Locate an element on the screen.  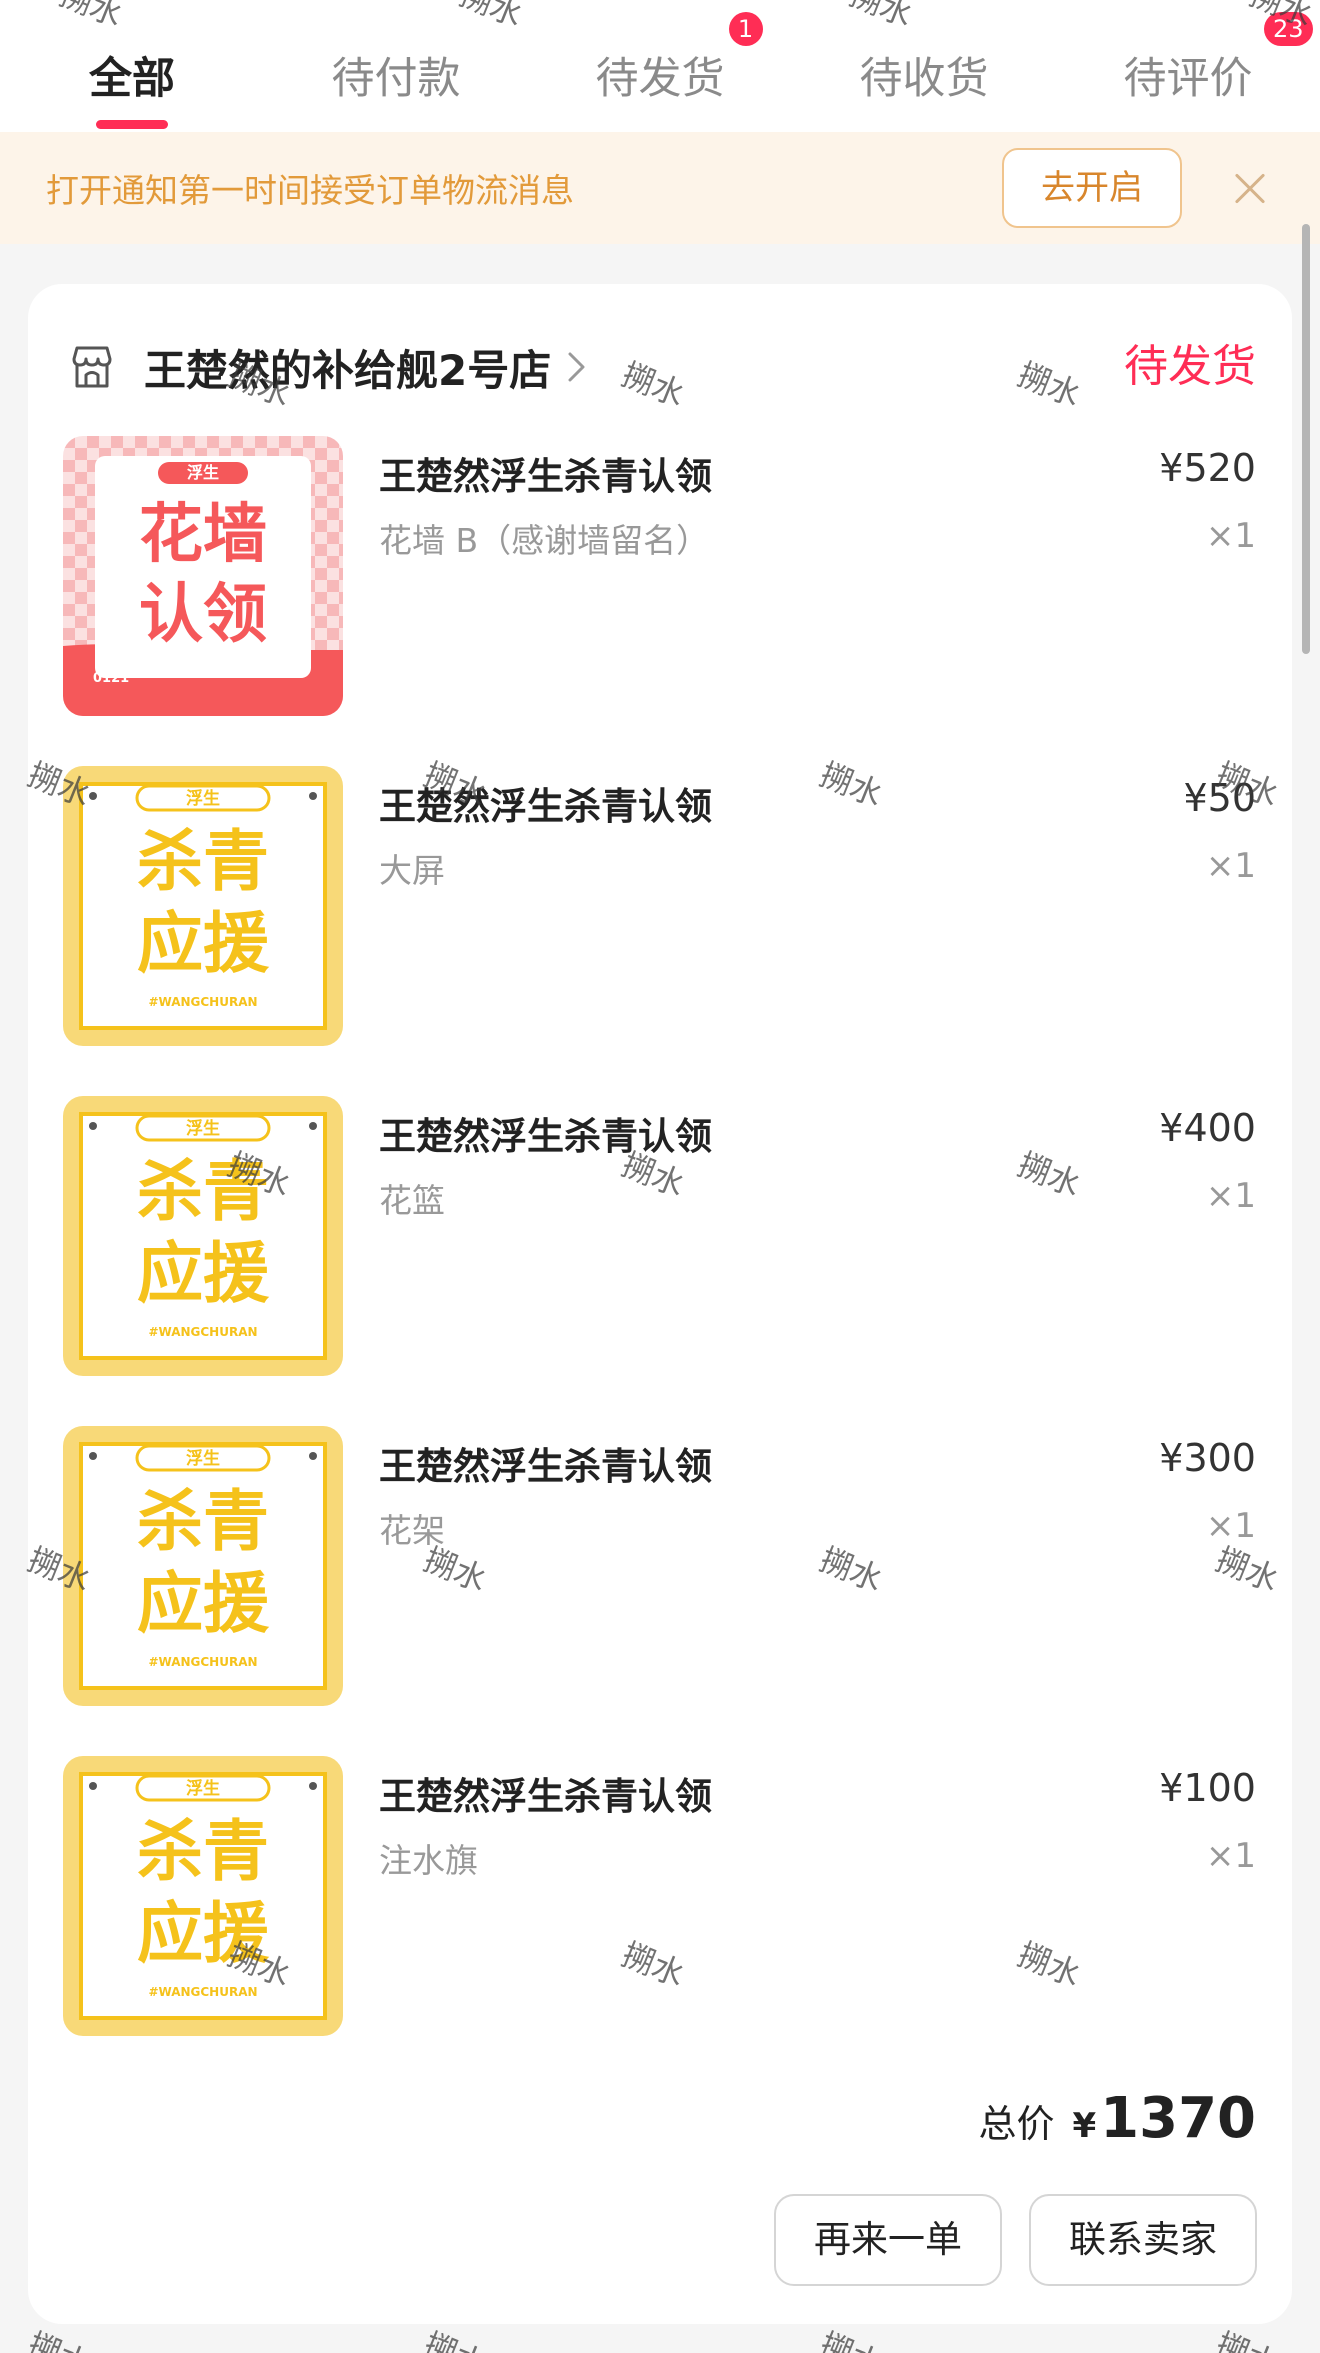
total-label: 总价 is located at coordinates (1016, 2124).